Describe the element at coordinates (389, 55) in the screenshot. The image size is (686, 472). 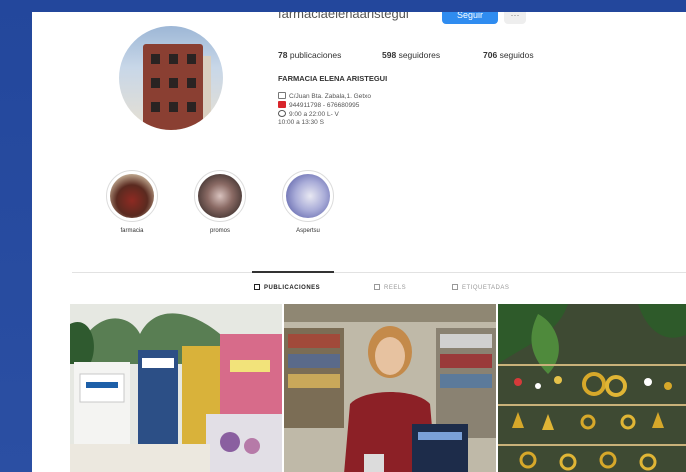
I see `followers-count-value: 598` at that location.